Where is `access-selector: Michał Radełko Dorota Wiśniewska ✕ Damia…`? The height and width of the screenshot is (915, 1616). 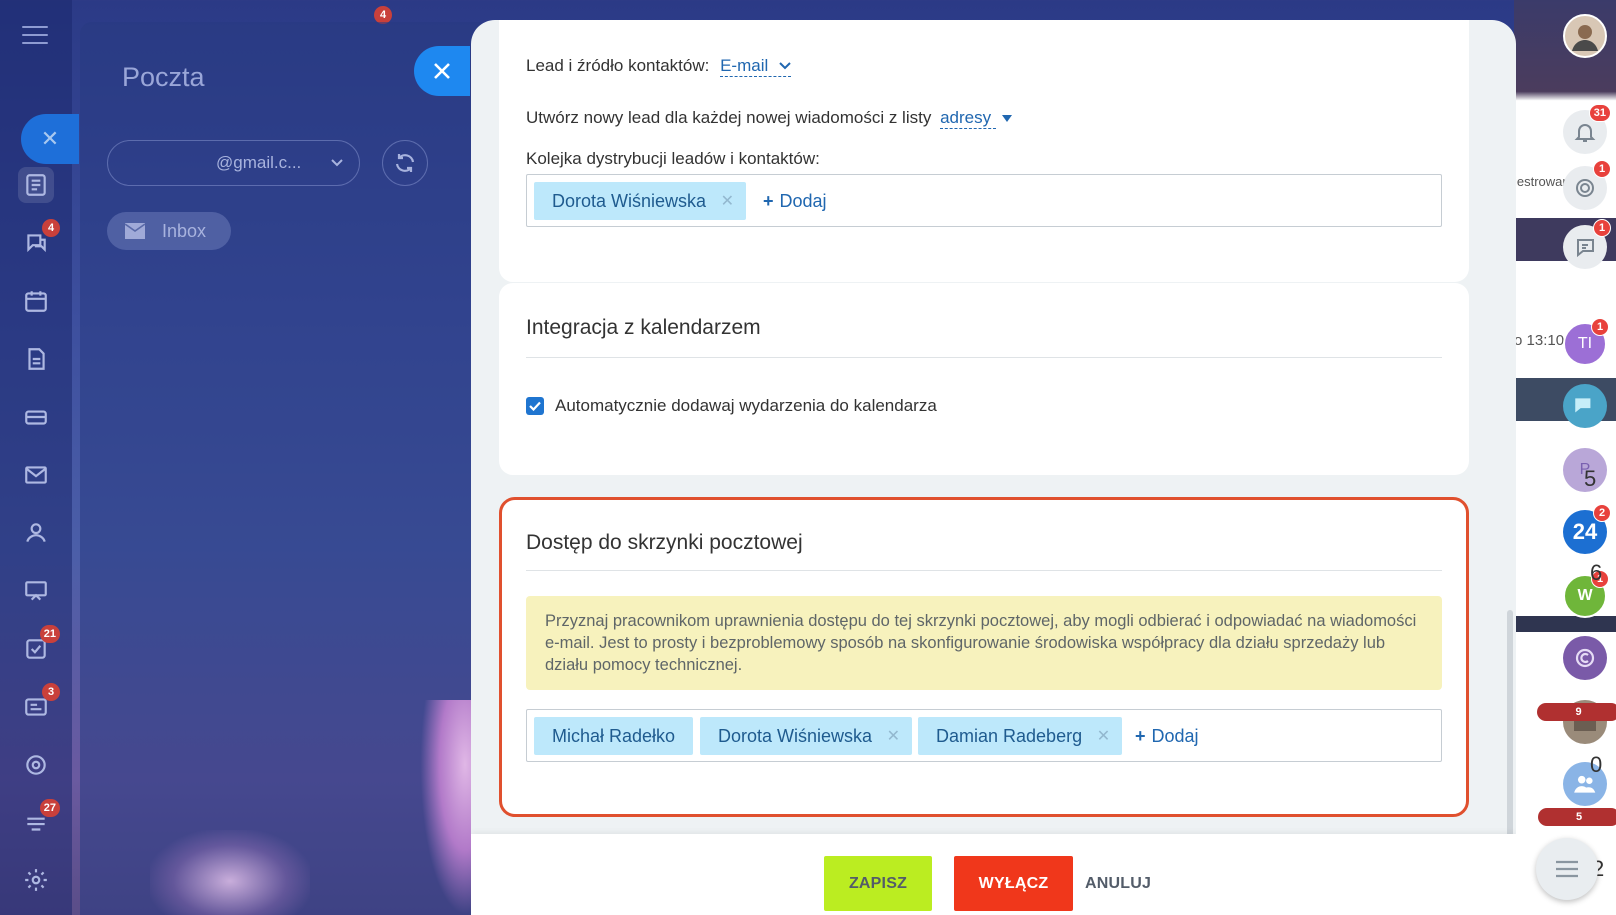 access-selector: Michał Radełko Dorota Wiśniewska ✕ Damia… is located at coordinates (984, 735).